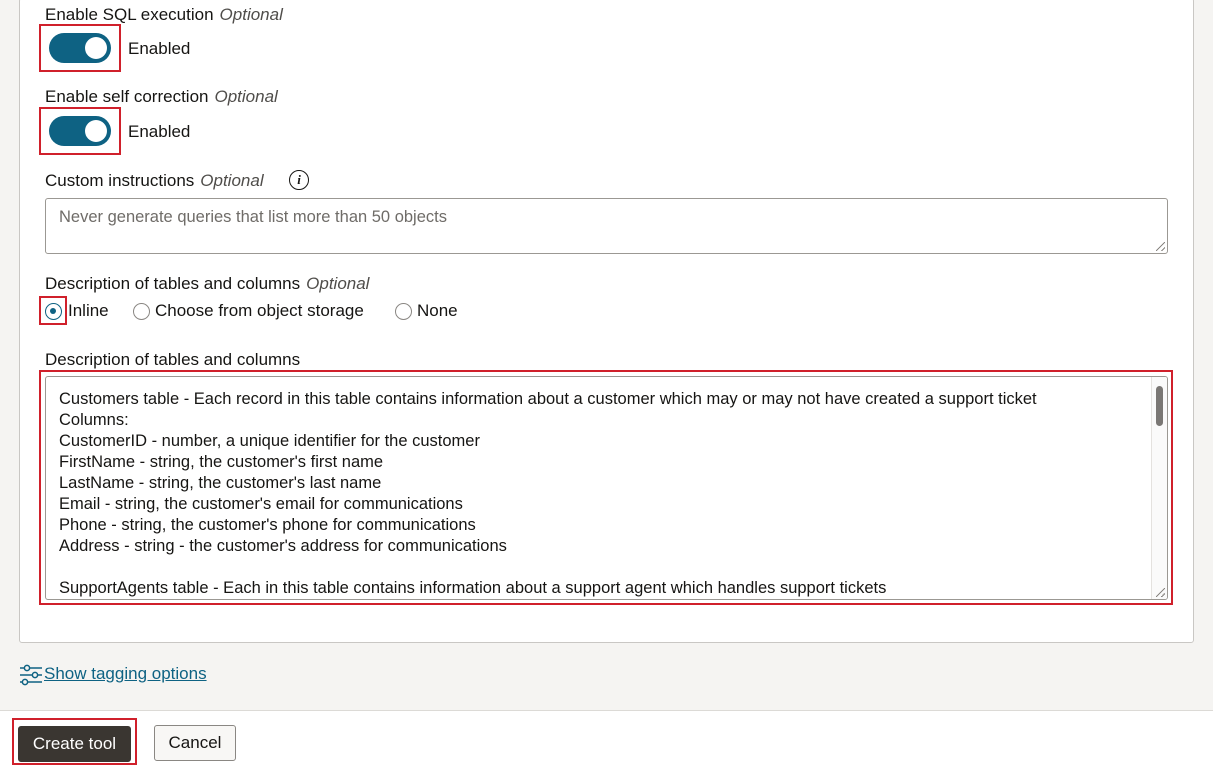 This screenshot has width=1213, height=773. Describe the element at coordinates (141, 311) in the screenshot. I see `radio-object-storage` at that location.